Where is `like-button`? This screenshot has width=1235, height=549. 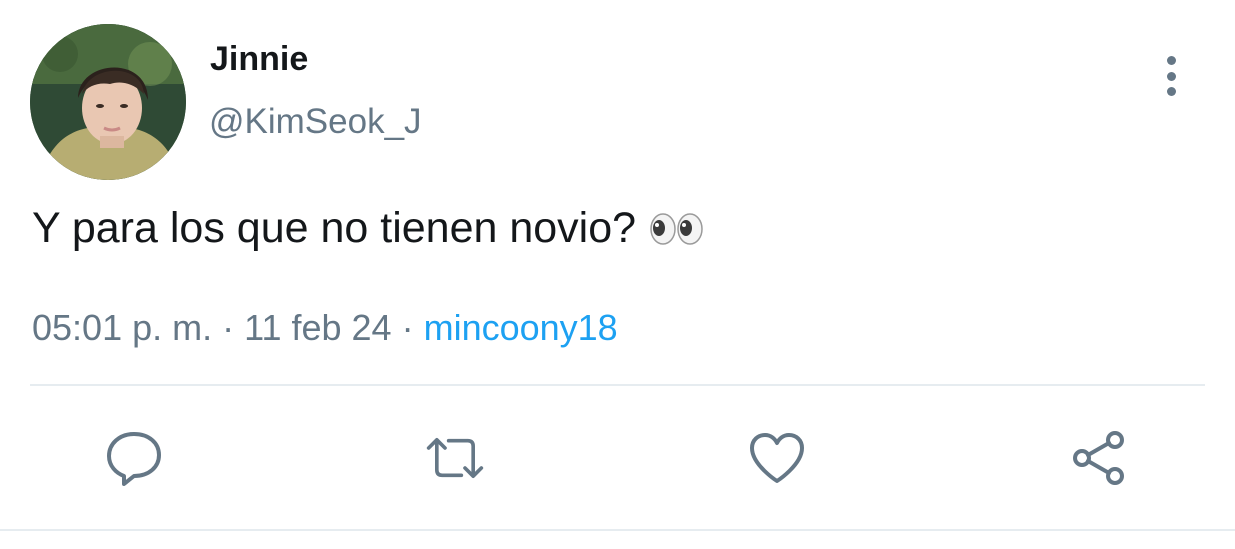 like-button is located at coordinates (777, 458).